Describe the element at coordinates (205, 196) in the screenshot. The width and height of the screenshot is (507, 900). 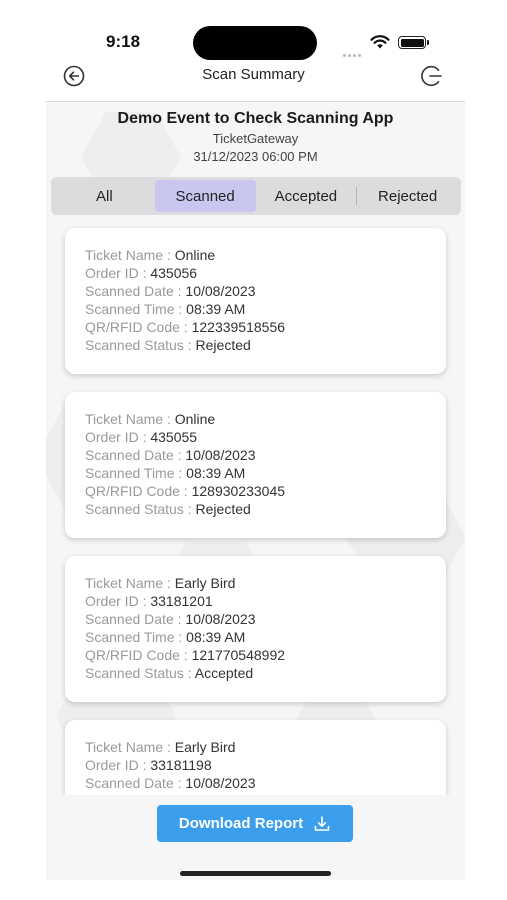
I see `tab-scanned: Scanned` at that location.